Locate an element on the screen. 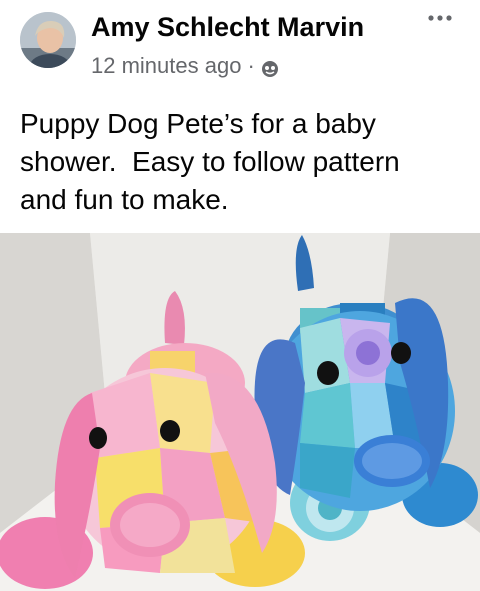 This screenshot has width=480, height=591. post-meta: 12 minutes ago · is located at coordinates (185, 66).